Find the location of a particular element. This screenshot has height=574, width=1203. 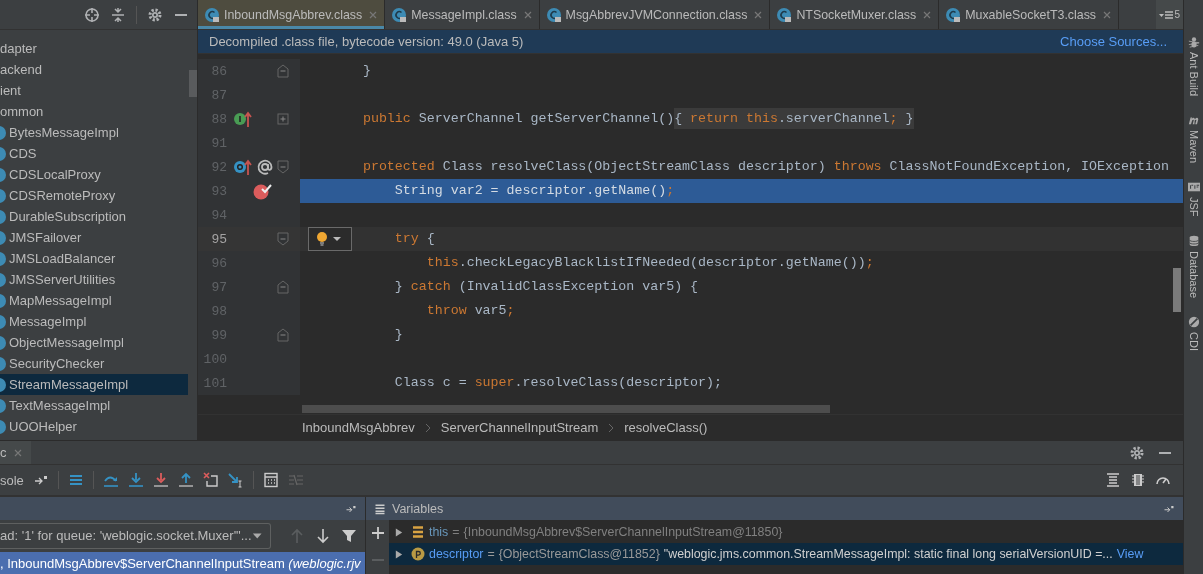

tree-item: MapMessageImpl is located at coordinates (94, 300).